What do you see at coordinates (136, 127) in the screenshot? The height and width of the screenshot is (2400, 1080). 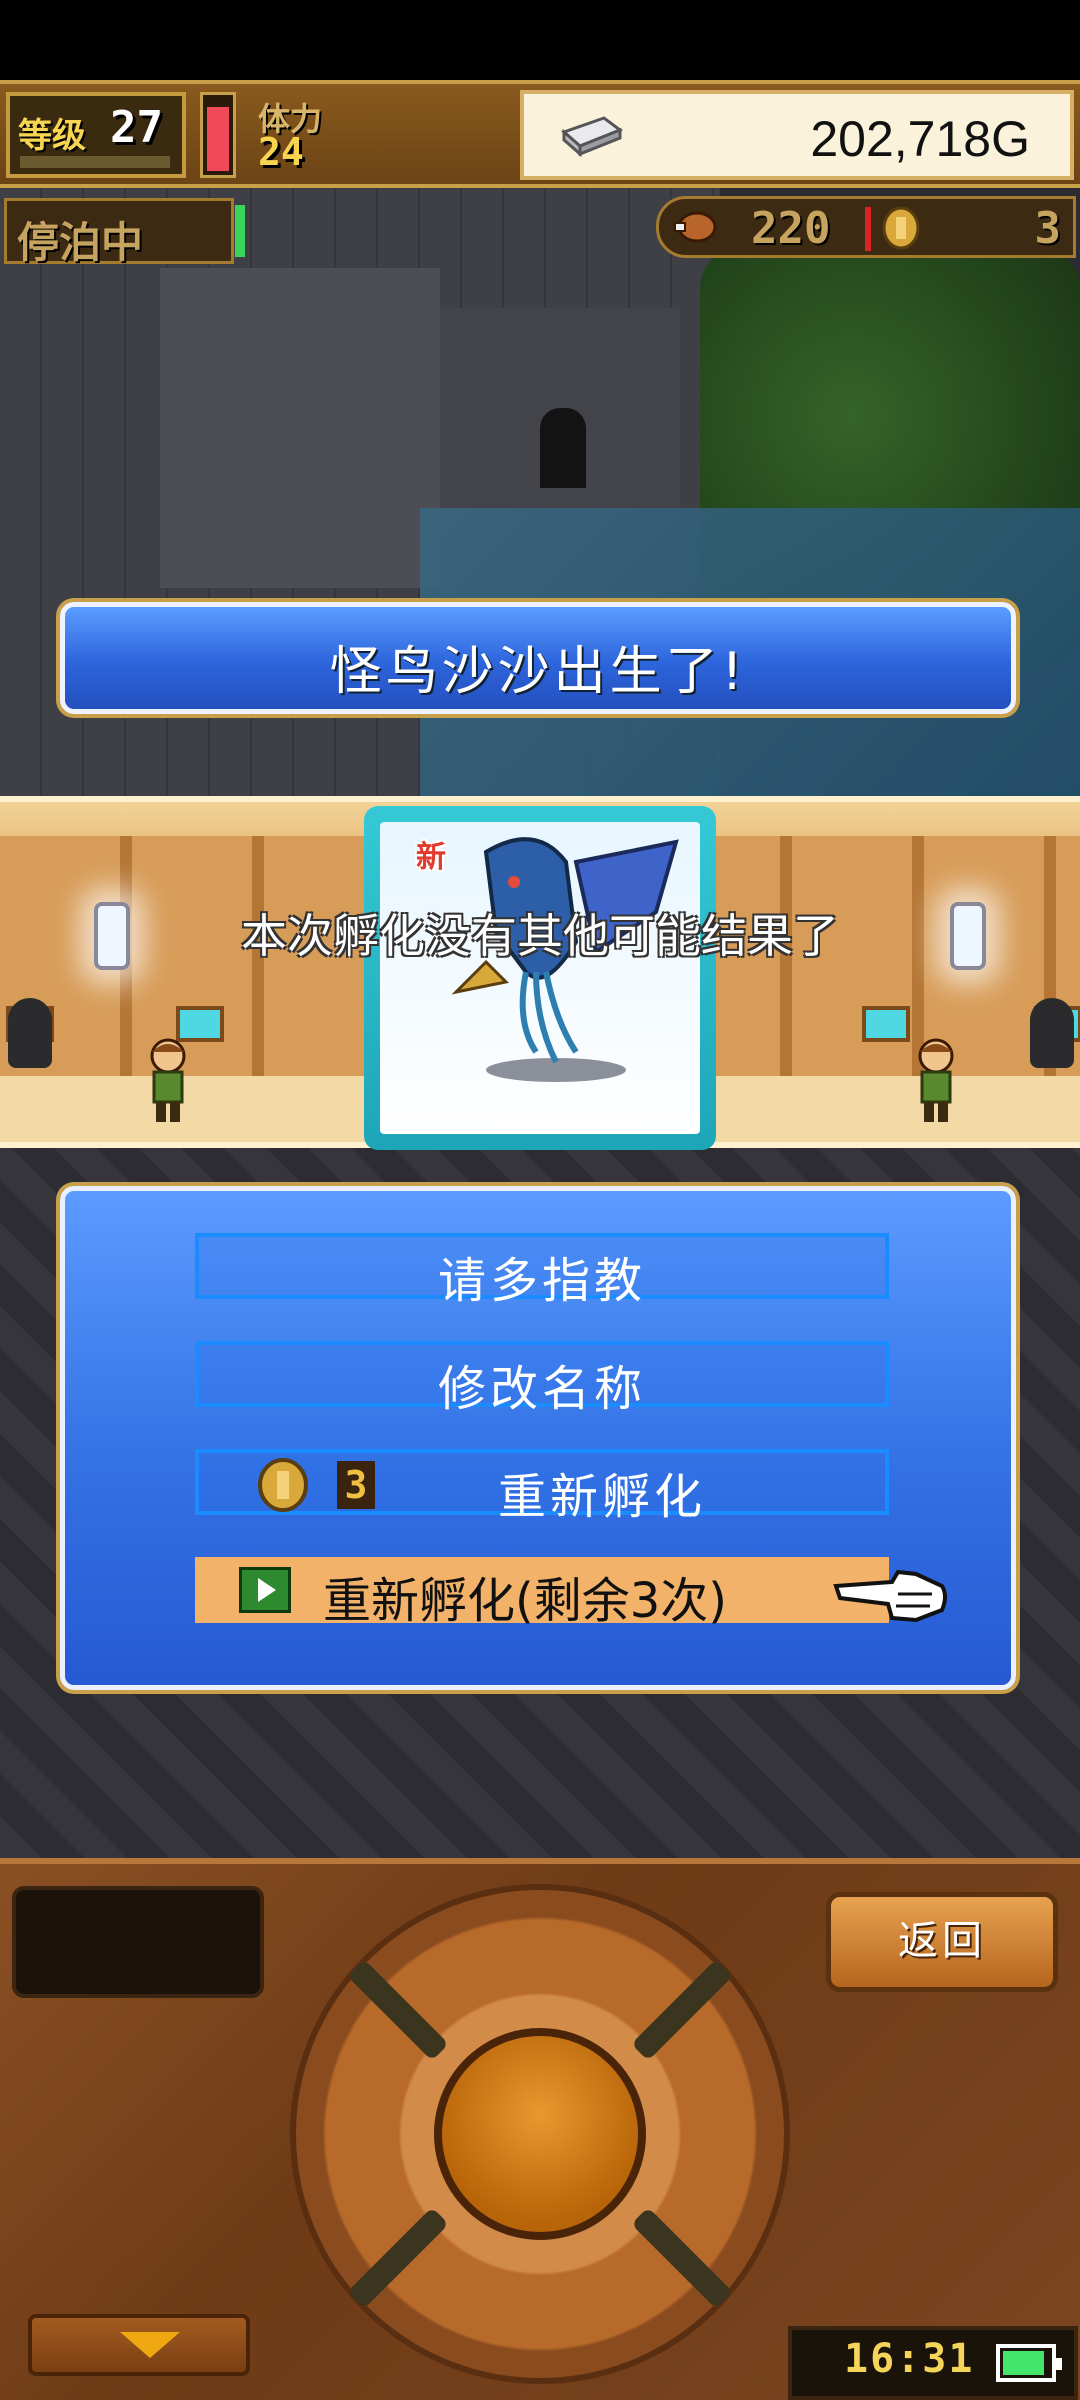 I see `level-value: 27` at bounding box center [136, 127].